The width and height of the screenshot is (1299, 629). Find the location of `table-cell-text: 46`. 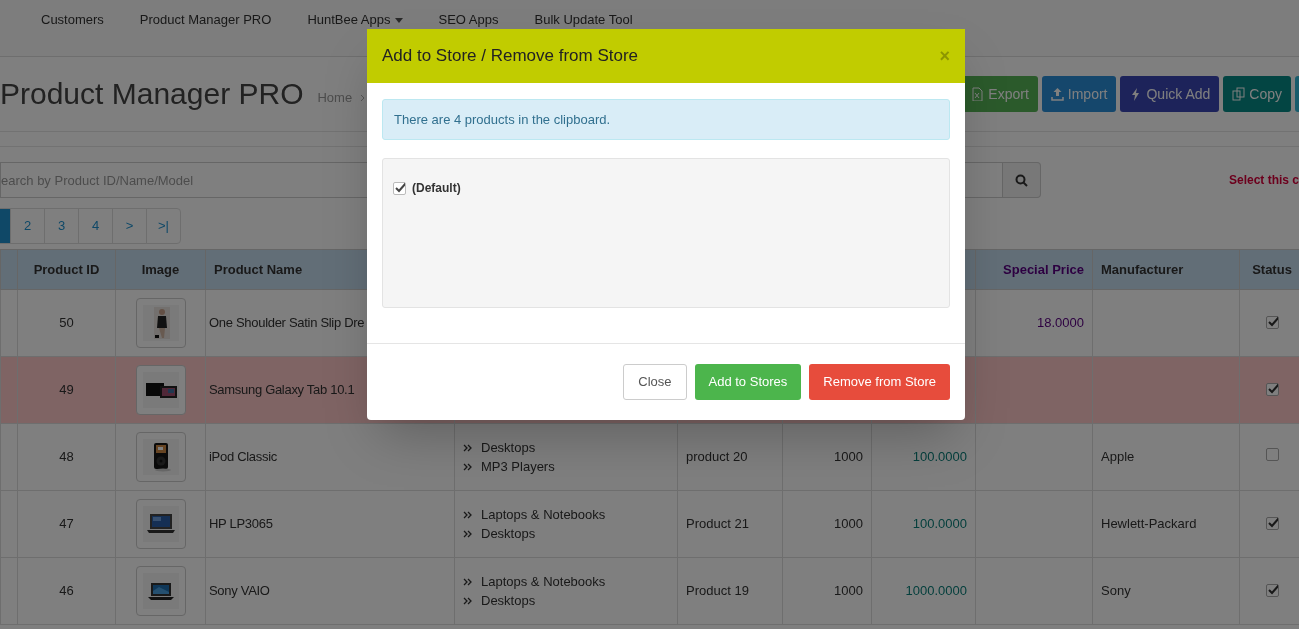

table-cell-text: 46 is located at coordinates (66, 591).